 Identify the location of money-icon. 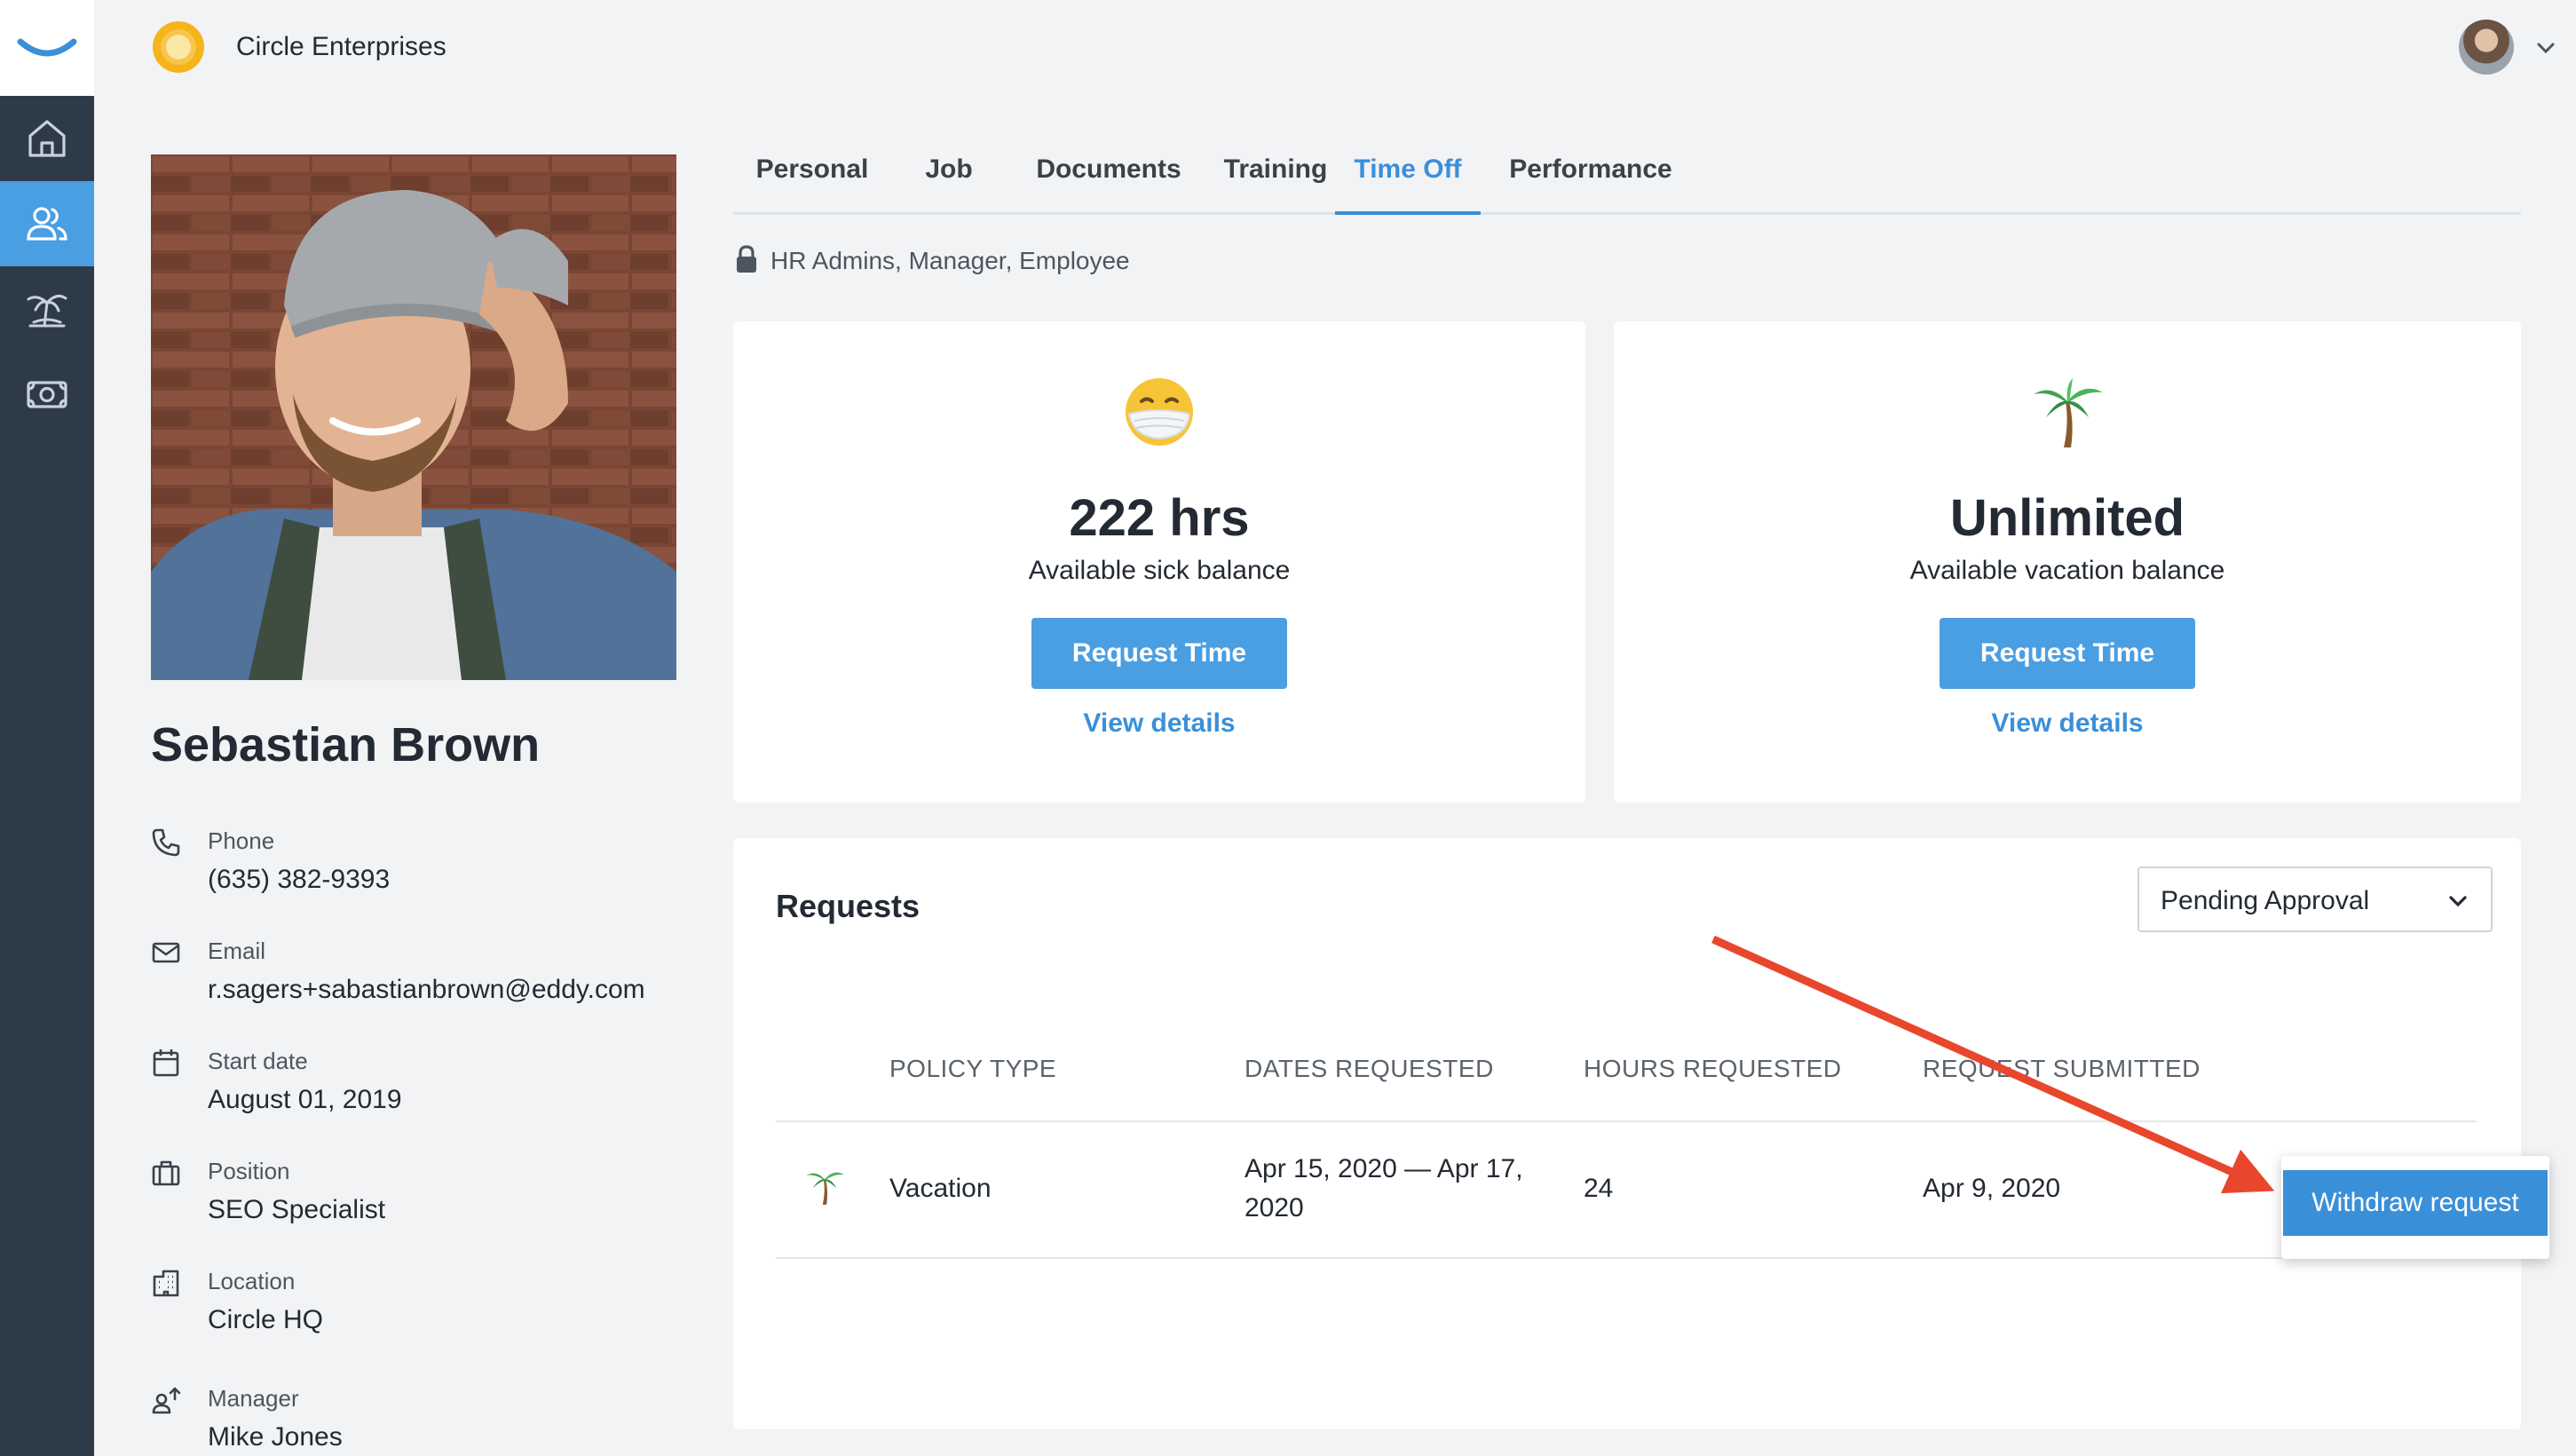
(47, 394).